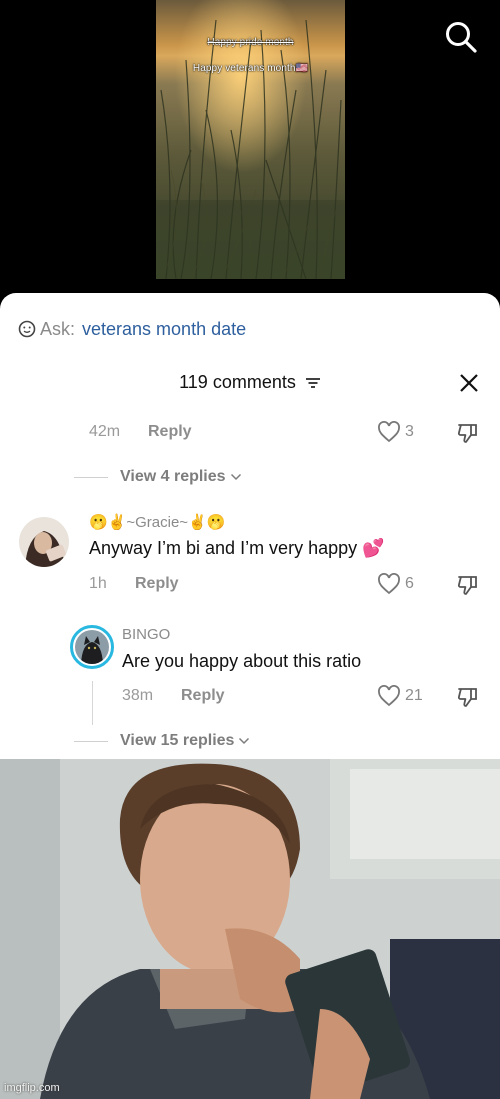 The height and width of the screenshot is (1099, 500). I want to click on thread-line, so click(92, 703).